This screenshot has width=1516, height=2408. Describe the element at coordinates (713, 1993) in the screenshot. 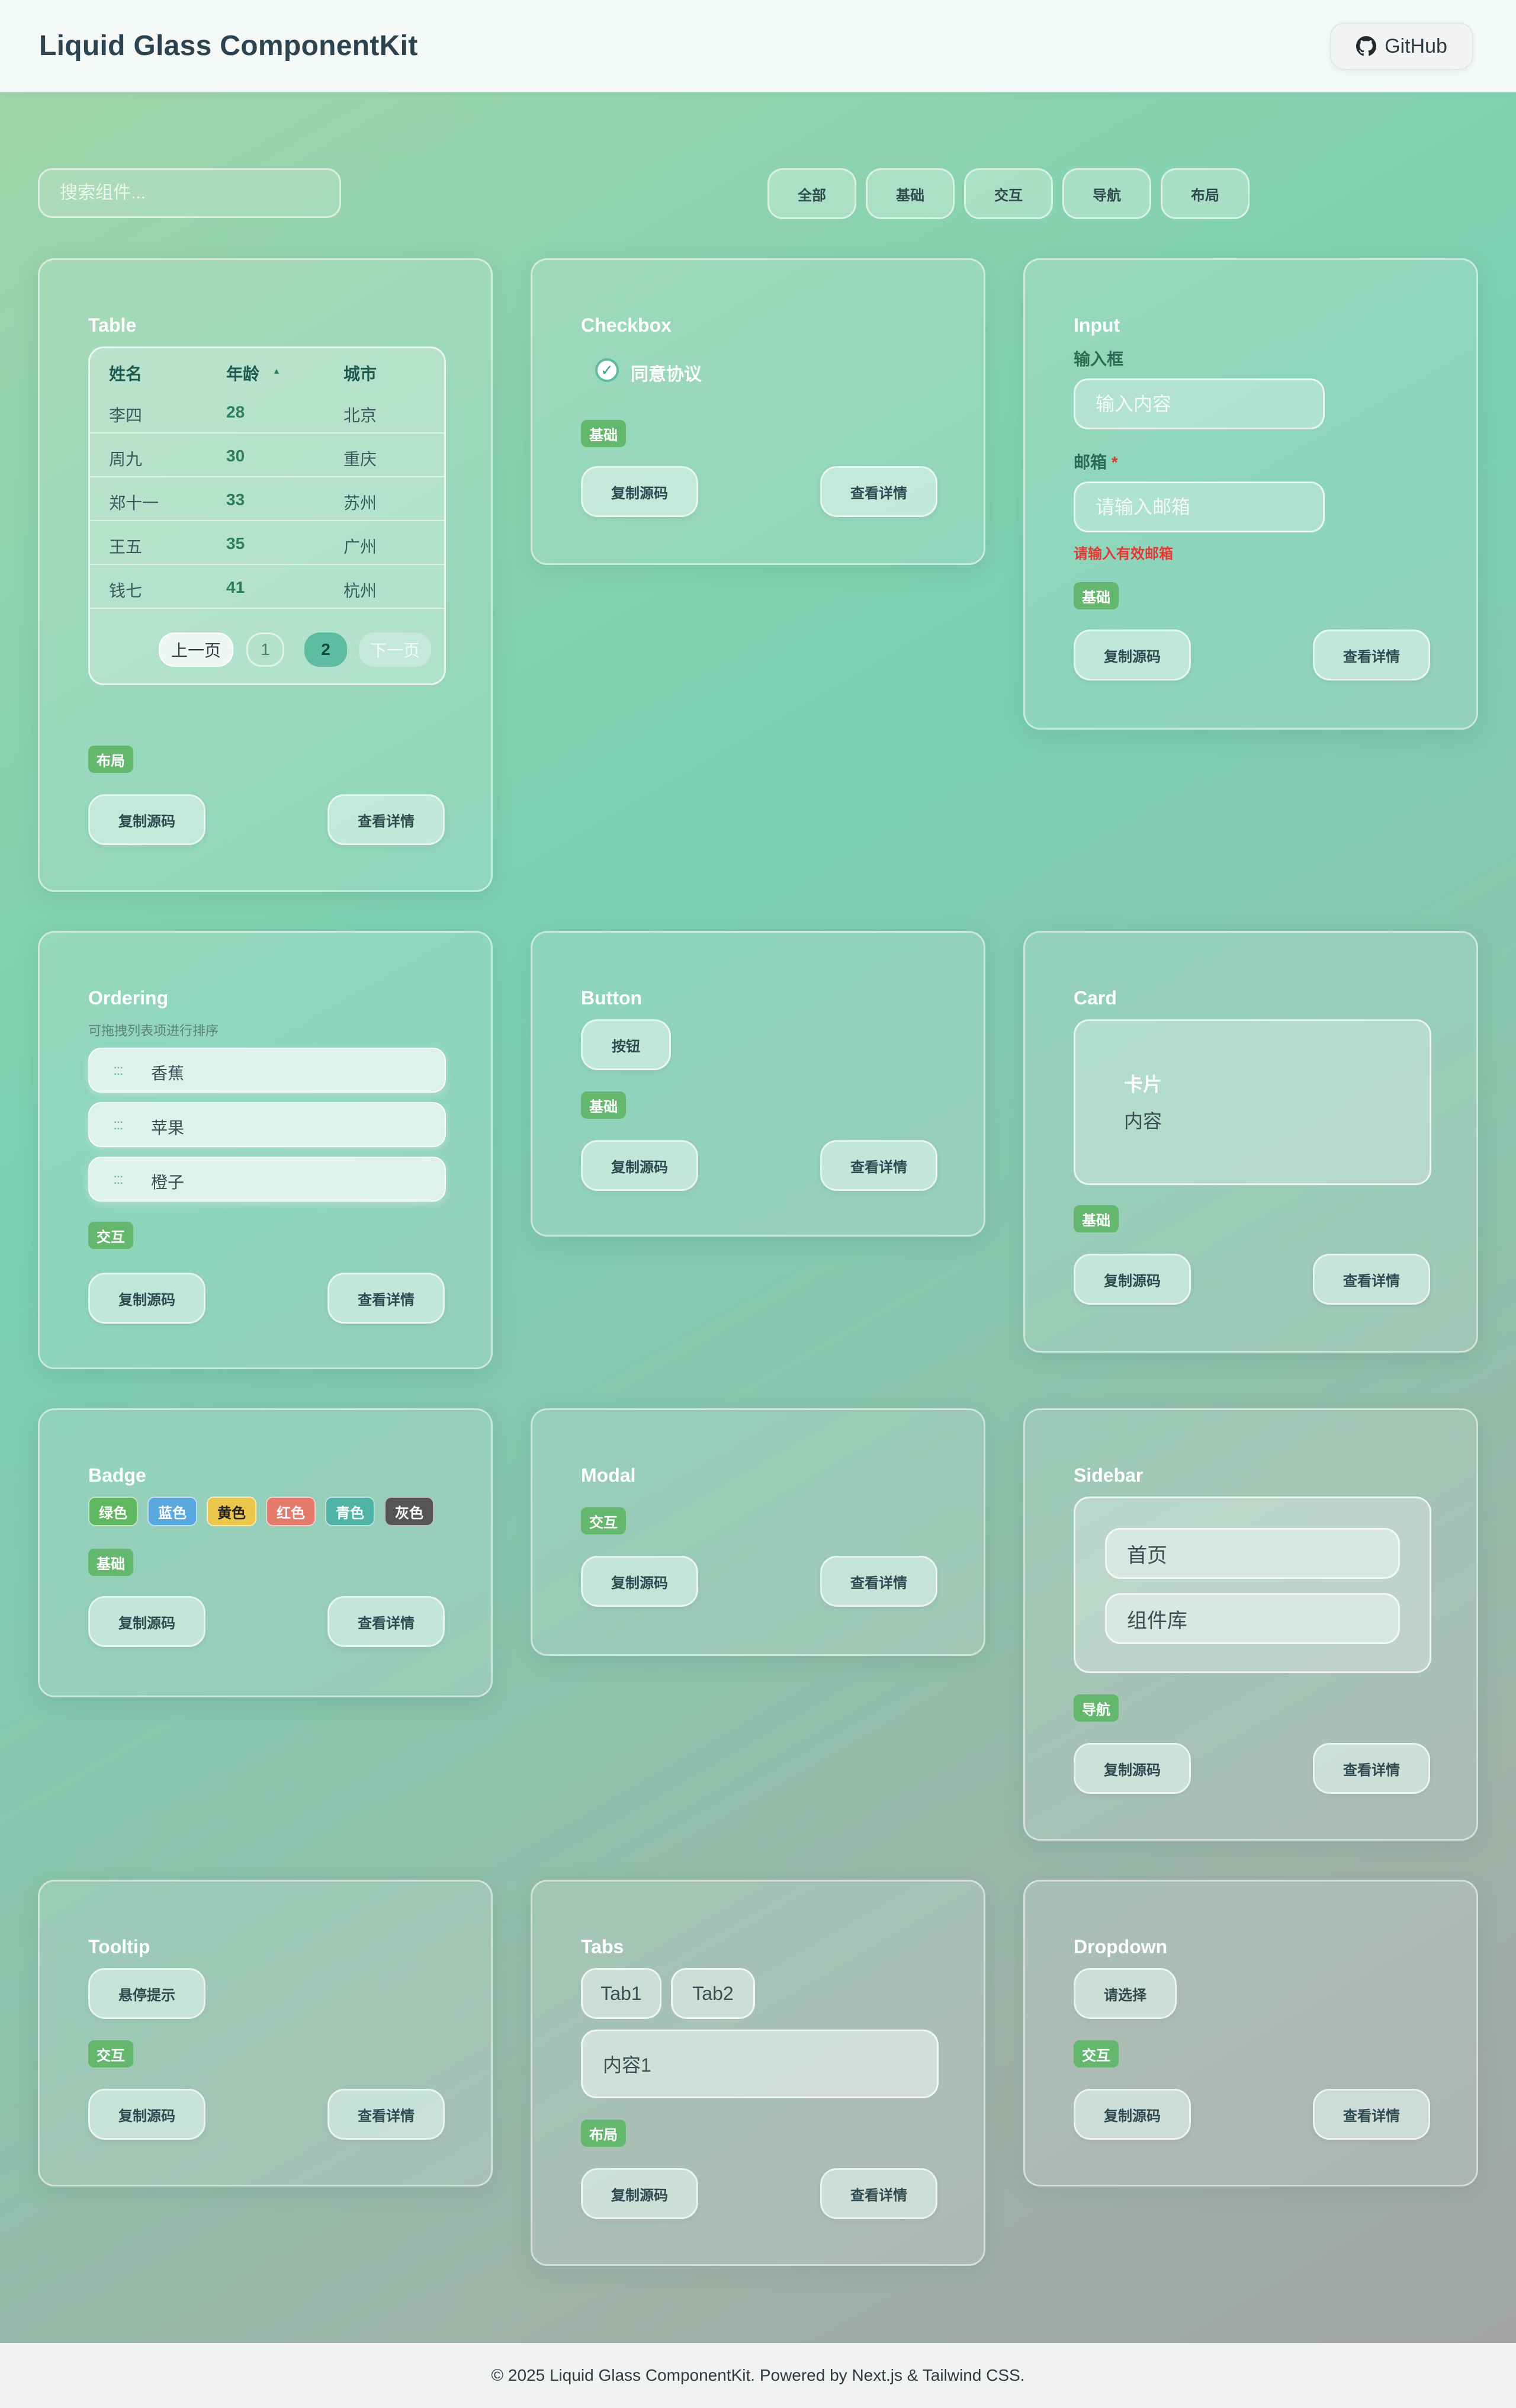

I see `tab-2: Tab2` at that location.